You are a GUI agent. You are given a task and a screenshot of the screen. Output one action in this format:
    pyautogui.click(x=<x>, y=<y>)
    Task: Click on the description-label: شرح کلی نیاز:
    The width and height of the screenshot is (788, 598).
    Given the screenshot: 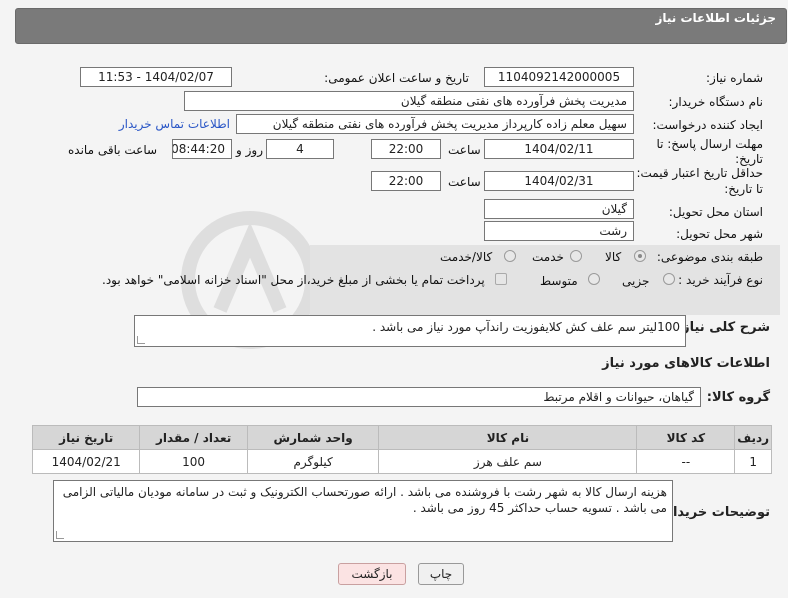 What is the action you would take?
    pyautogui.click(x=723, y=327)
    